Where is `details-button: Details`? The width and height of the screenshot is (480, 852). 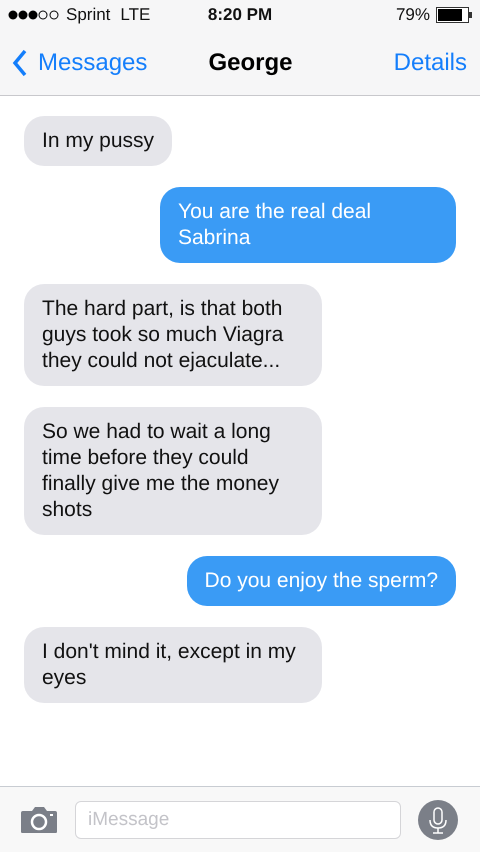 details-button: Details is located at coordinates (430, 62).